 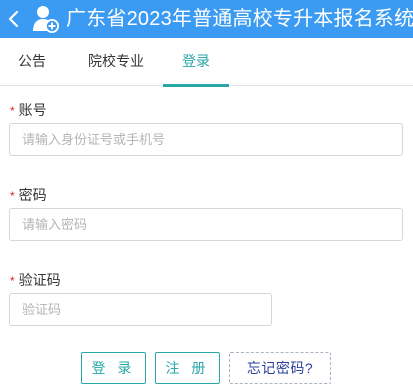 I want to click on tab-bar: 公告 院校专业 登录, so click(x=206, y=62).